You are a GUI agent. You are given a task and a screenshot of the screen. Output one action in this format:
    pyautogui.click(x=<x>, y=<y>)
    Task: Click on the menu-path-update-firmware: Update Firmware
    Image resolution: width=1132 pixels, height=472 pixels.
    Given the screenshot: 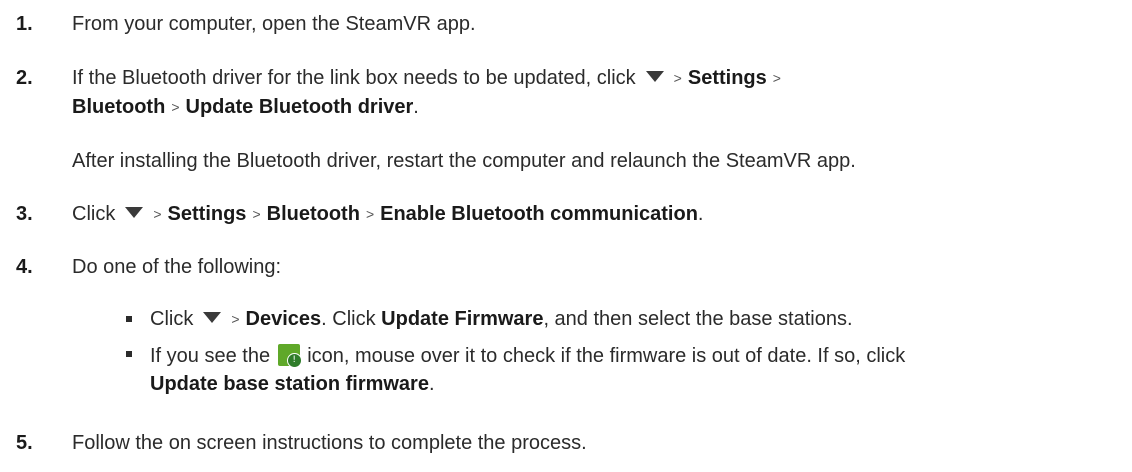 What is the action you would take?
    pyautogui.click(x=462, y=319)
    